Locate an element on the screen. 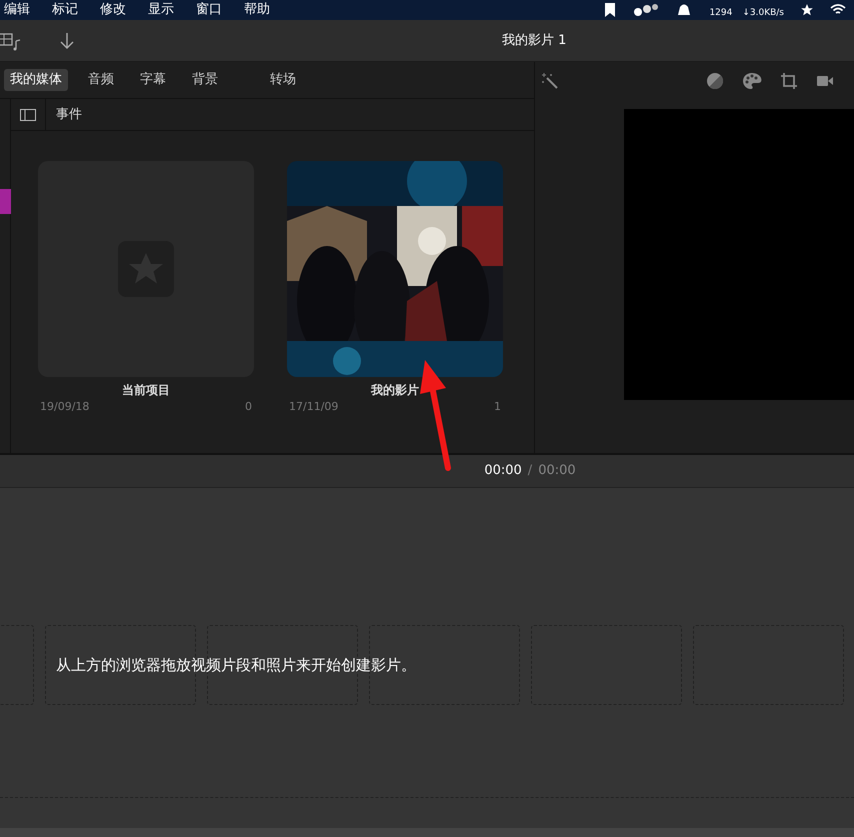 This screenshot has width=854, height=837. timeline-hint: 从上方的浏览器拖放视频片段和照片来开始创建影片。 is located at coordinates (236, 665).